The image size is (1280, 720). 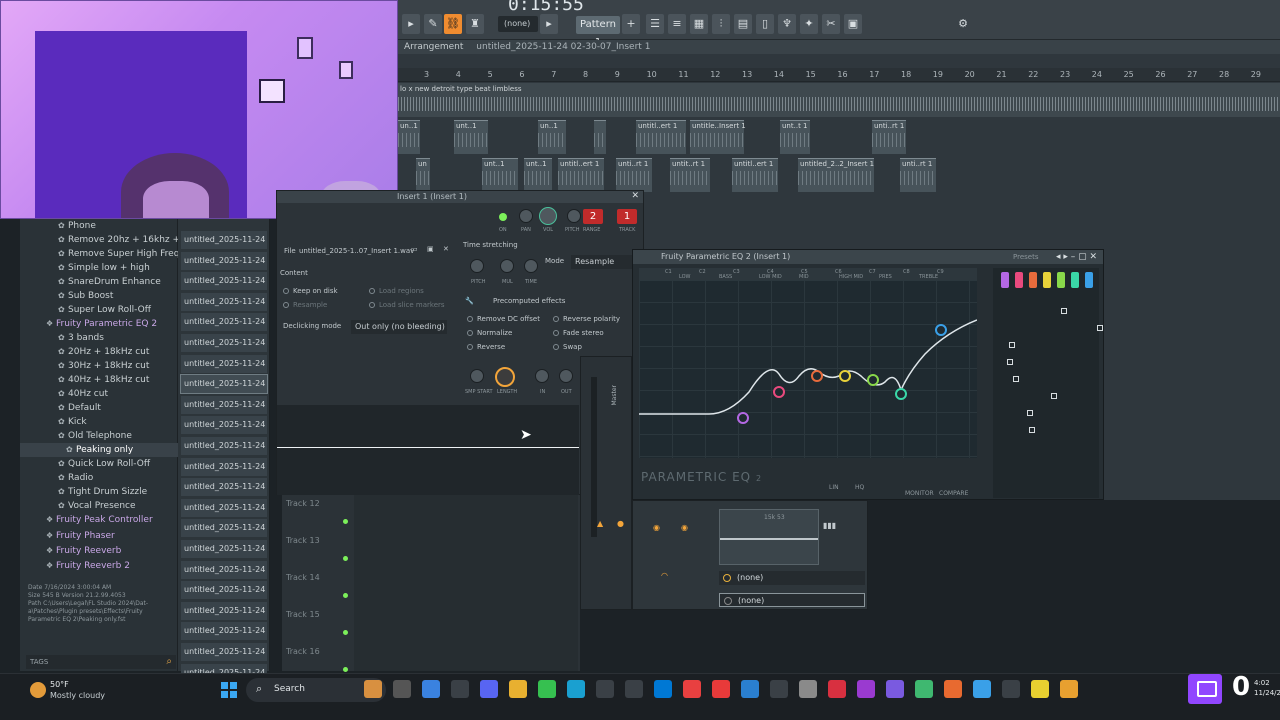 What do you see at coordinates (787, 24) in the screenshot?
I see `plugin-icon: ♆` at bounding box center [787, 24].